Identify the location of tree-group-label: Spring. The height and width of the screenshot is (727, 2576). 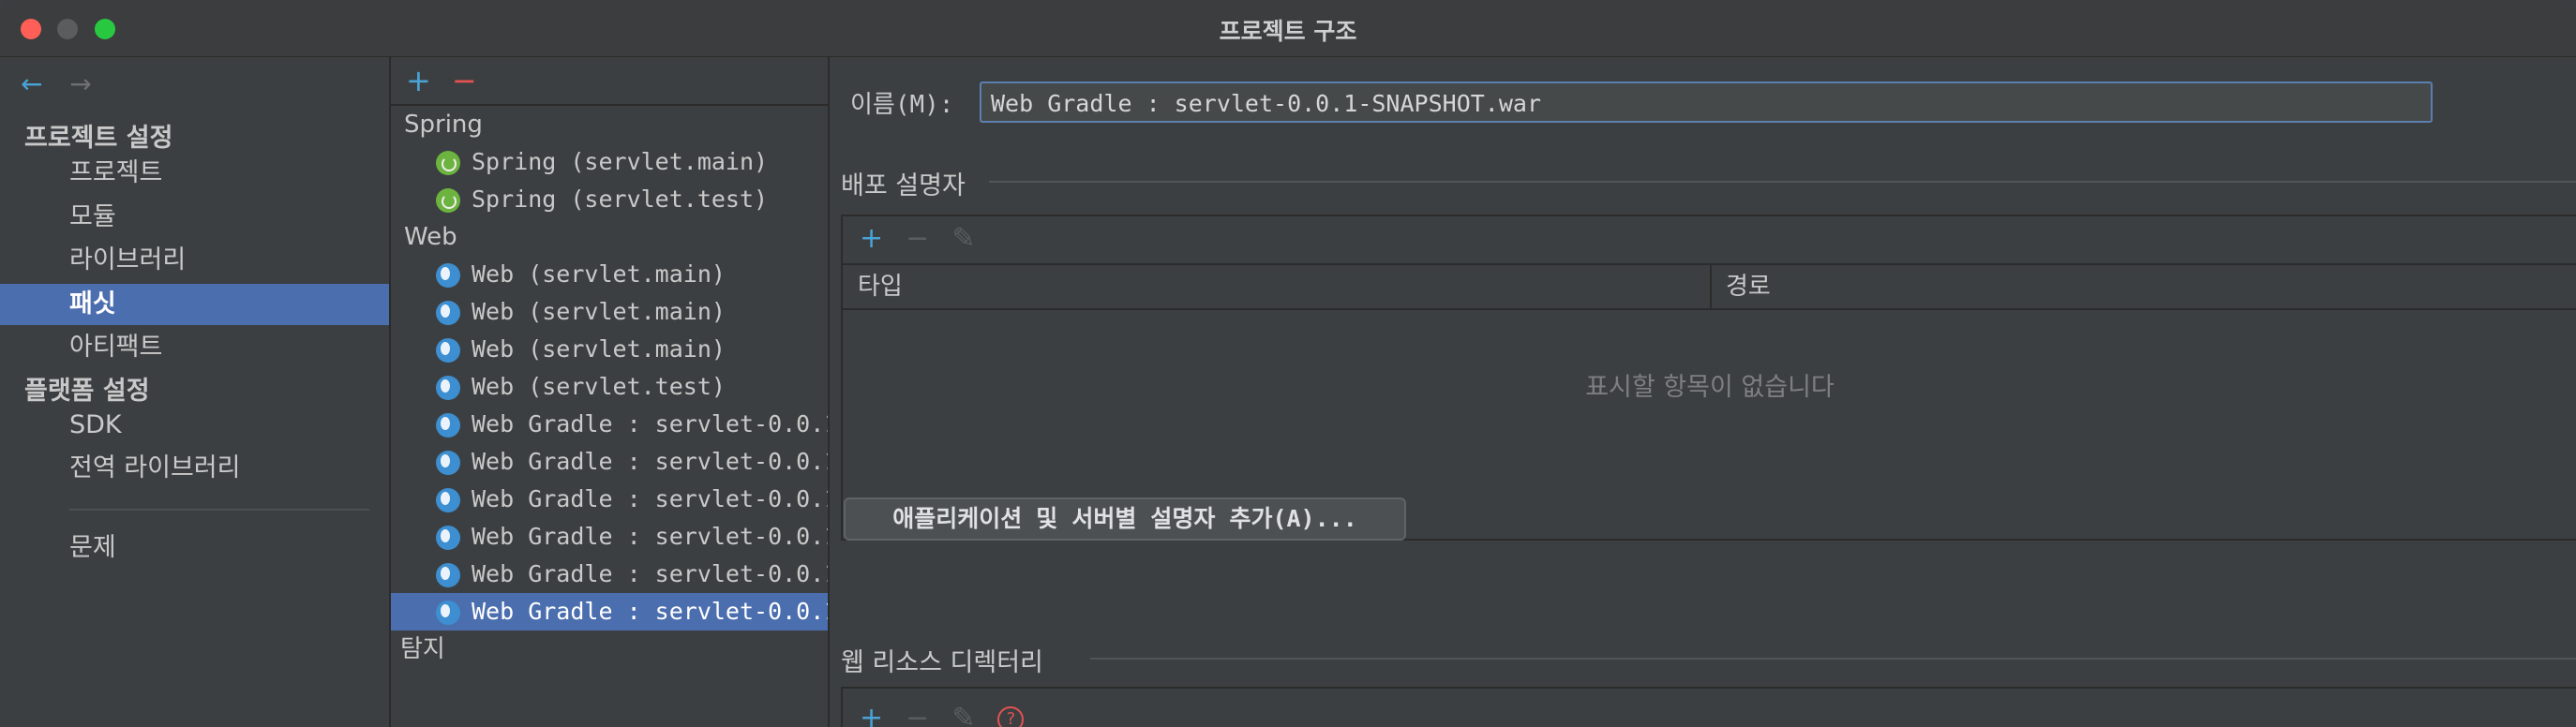
(444, 125).